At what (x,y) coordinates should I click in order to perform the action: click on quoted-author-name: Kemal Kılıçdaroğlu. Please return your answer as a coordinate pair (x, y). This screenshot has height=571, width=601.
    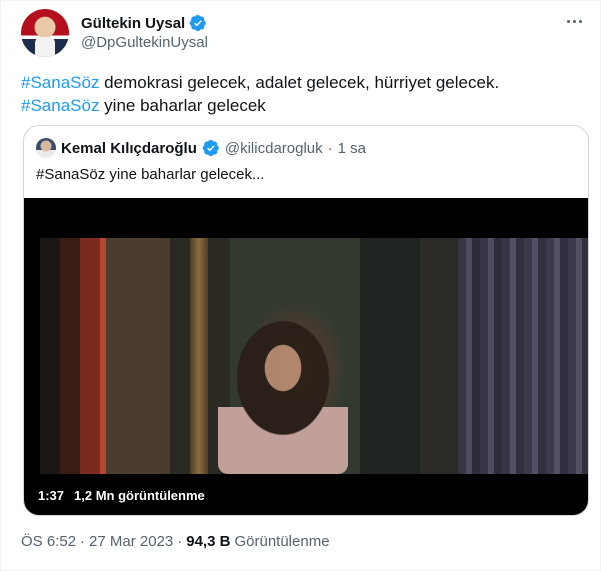
    Looking at the image, I should click on (129, 148).